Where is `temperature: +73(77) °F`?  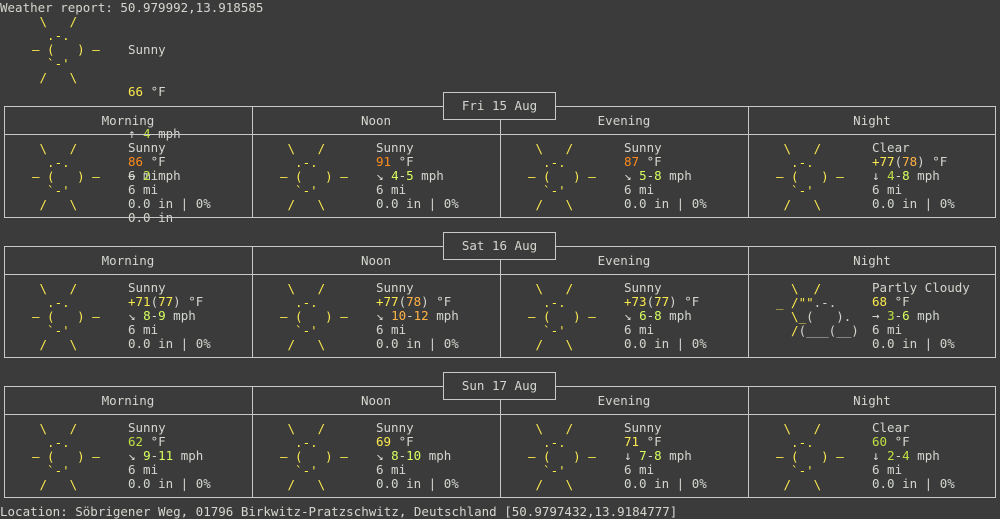
temperature: +73(77) °F is located at coordinates (662, 301).